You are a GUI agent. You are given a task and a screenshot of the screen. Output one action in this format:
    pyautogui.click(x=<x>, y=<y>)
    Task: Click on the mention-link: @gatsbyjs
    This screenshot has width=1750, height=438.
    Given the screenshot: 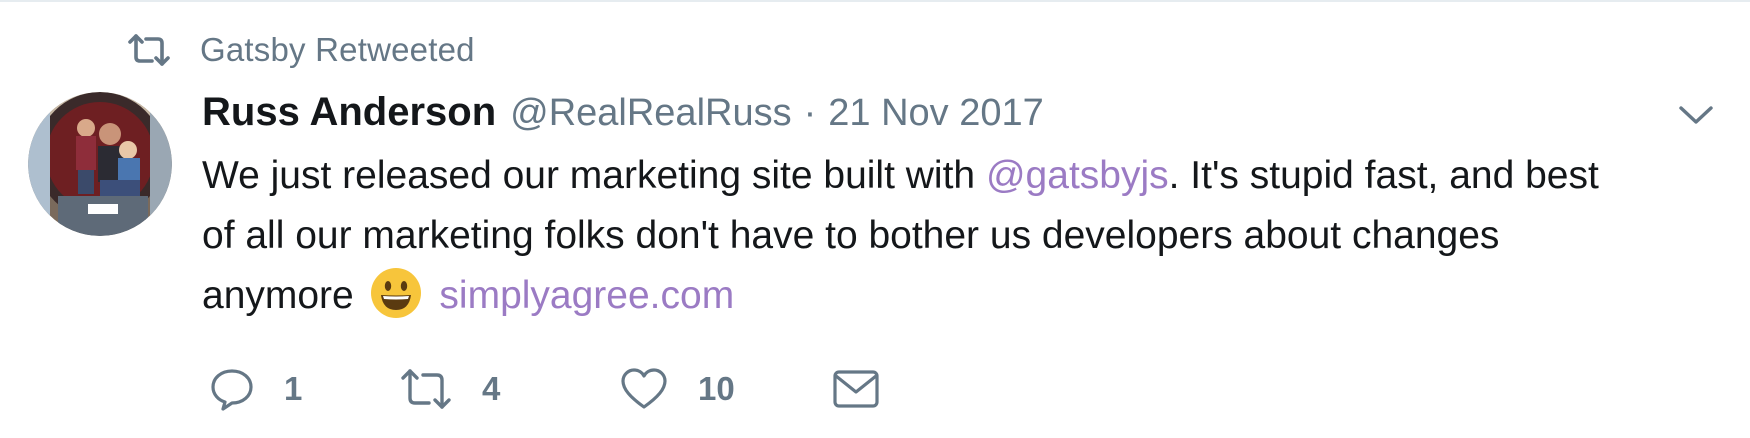 What is the action you would take?
    pyautogui.click(x=1077, y=175)
    